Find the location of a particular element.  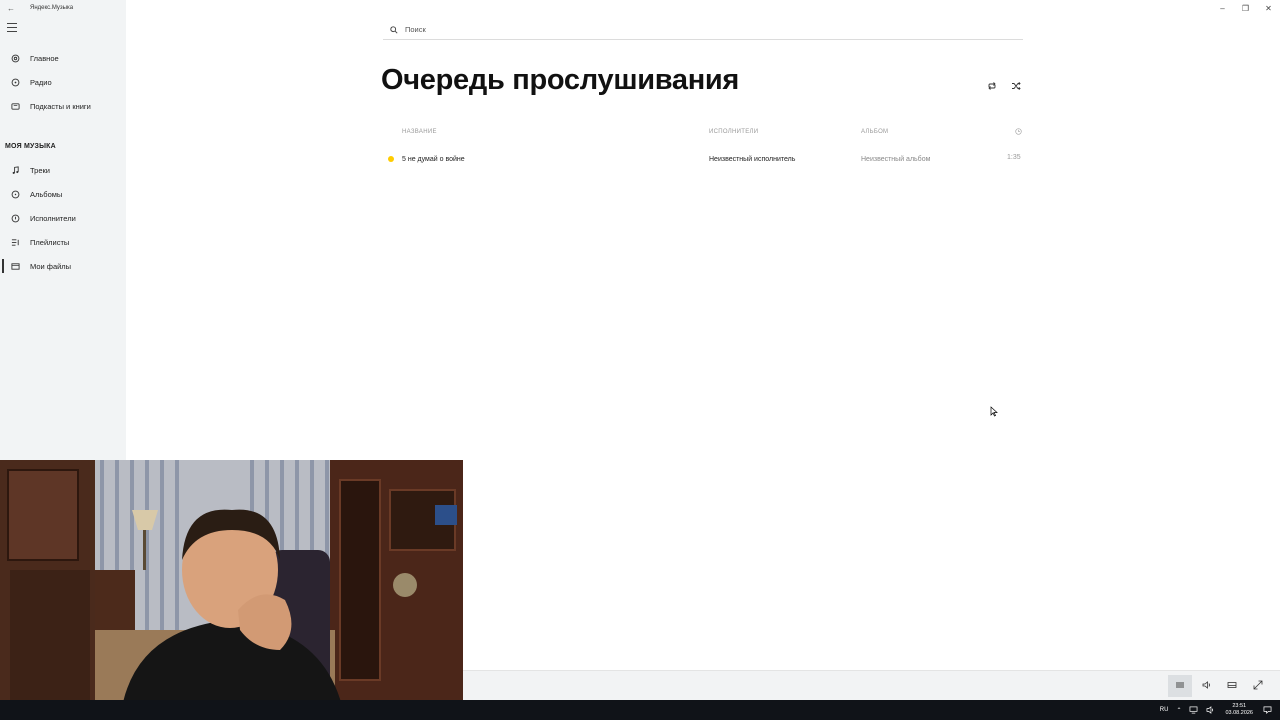

search-bar is located at coordinates (703, 30).